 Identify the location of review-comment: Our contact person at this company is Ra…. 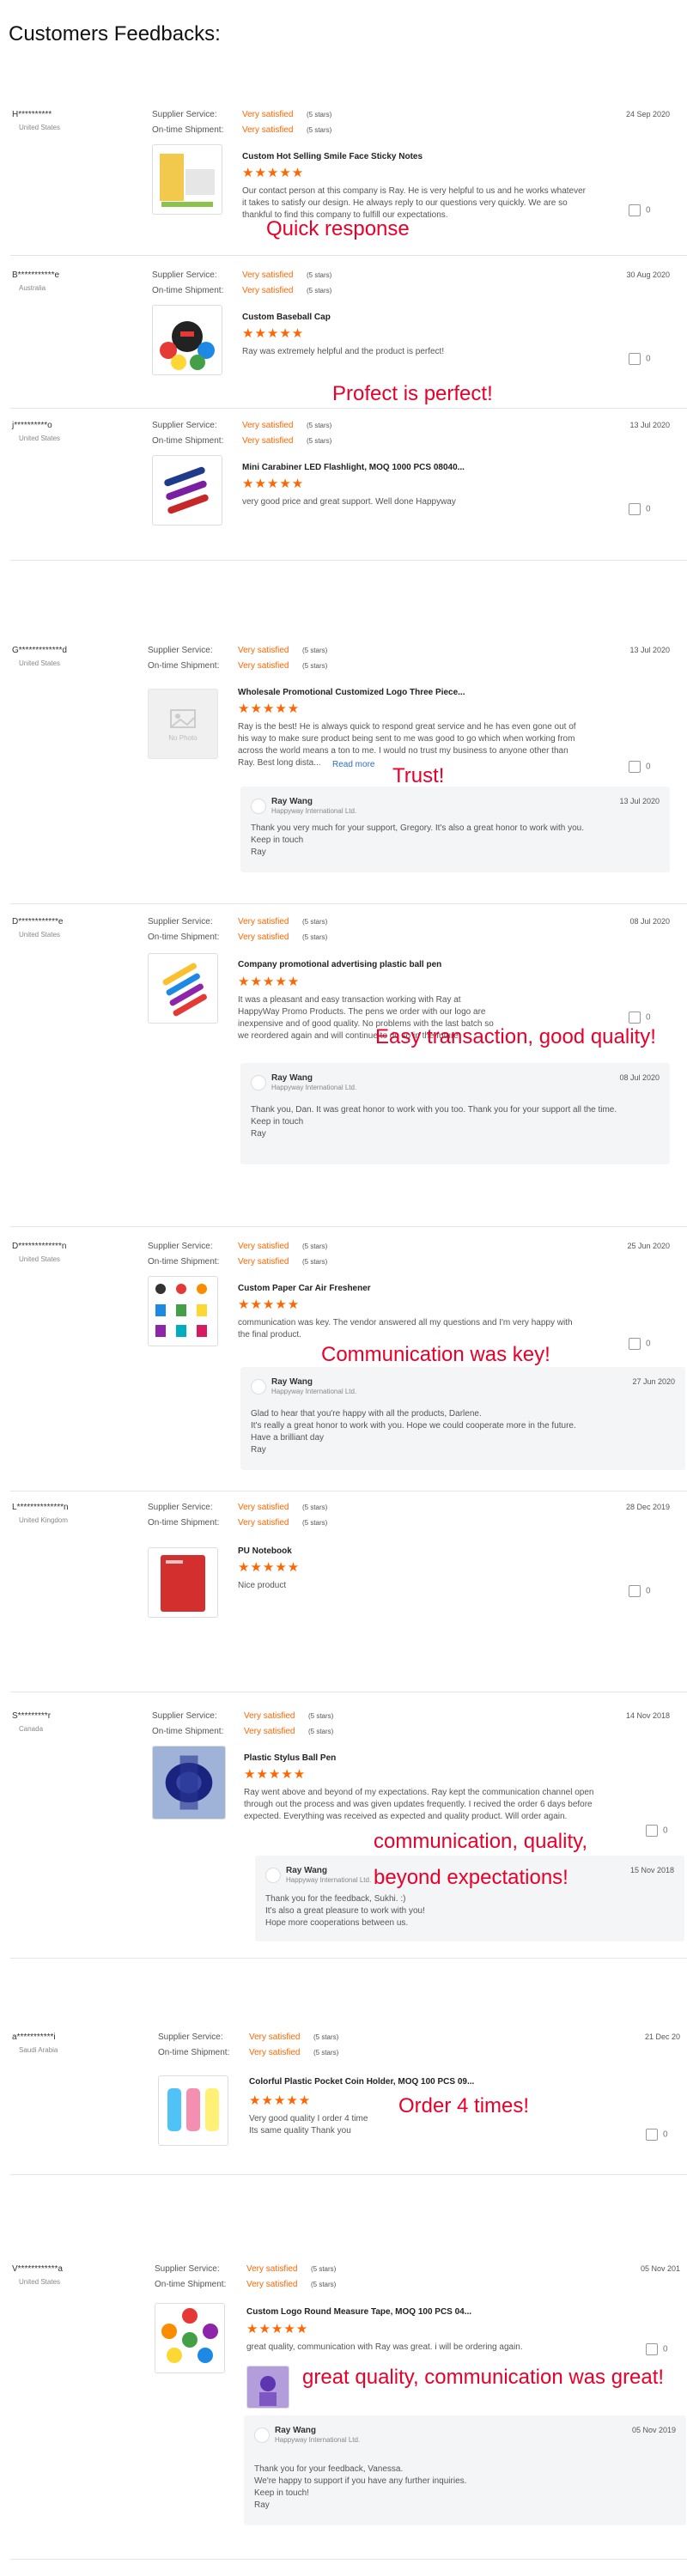
(414, 203).